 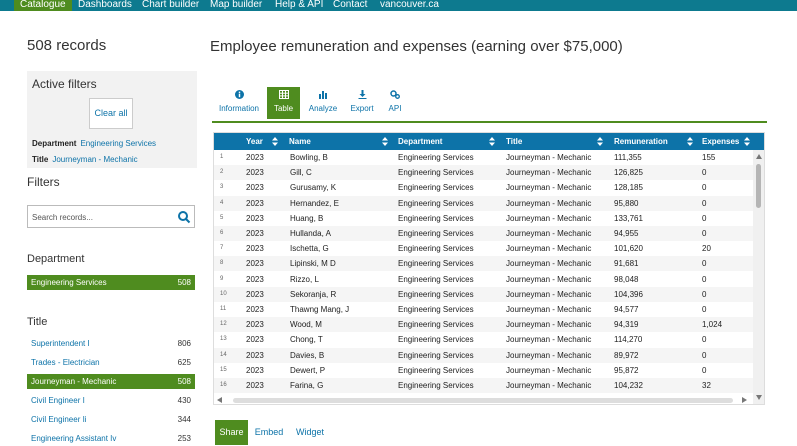 I want to click on row-index: 4, so click(x=222, y=202).